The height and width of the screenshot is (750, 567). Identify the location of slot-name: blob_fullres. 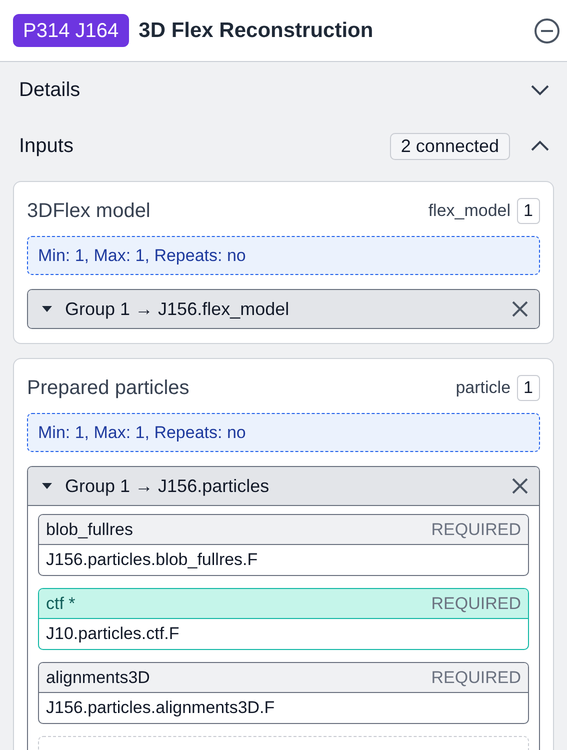
(90, 529).